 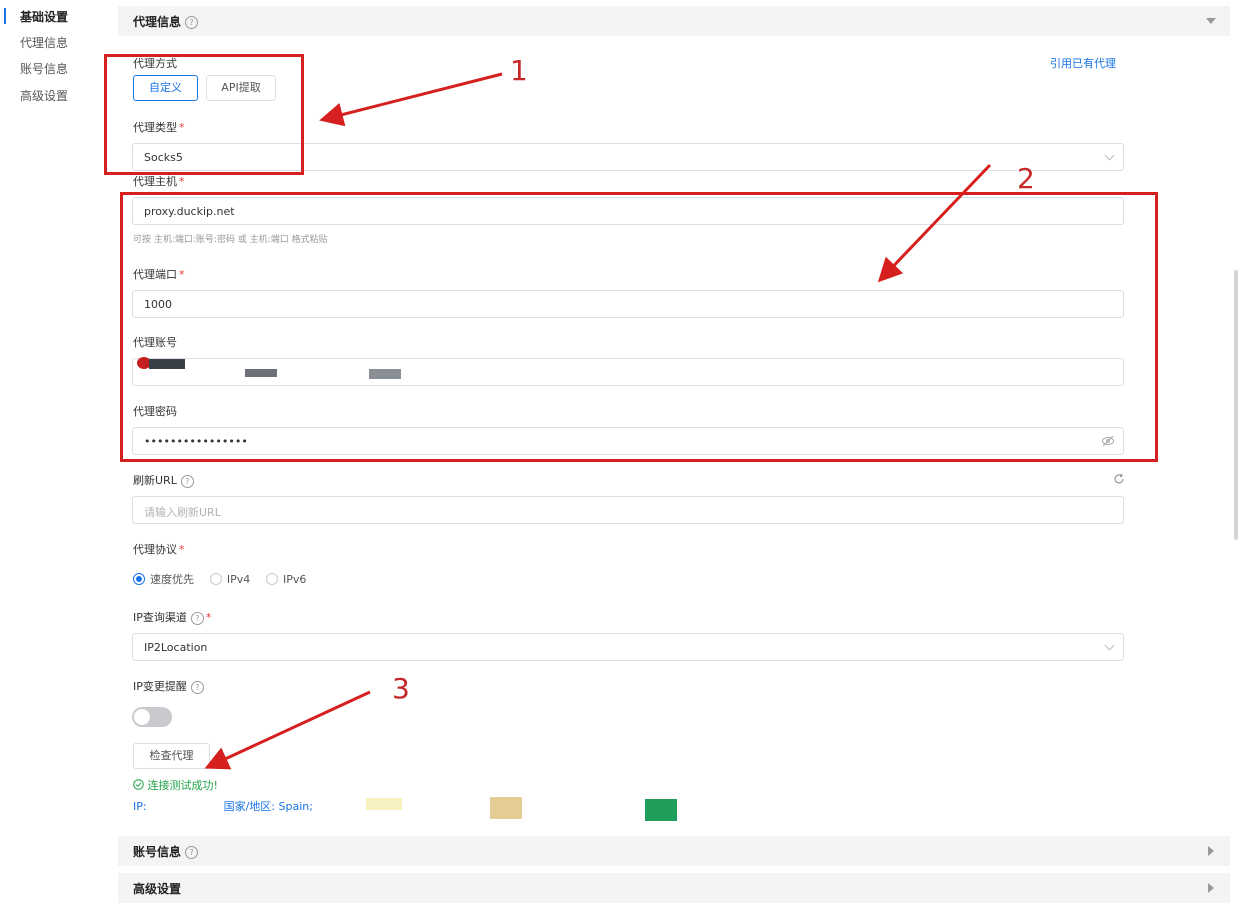 I want to click on radio-label-speed-first: 速度优先, so click(x=172, y=579).